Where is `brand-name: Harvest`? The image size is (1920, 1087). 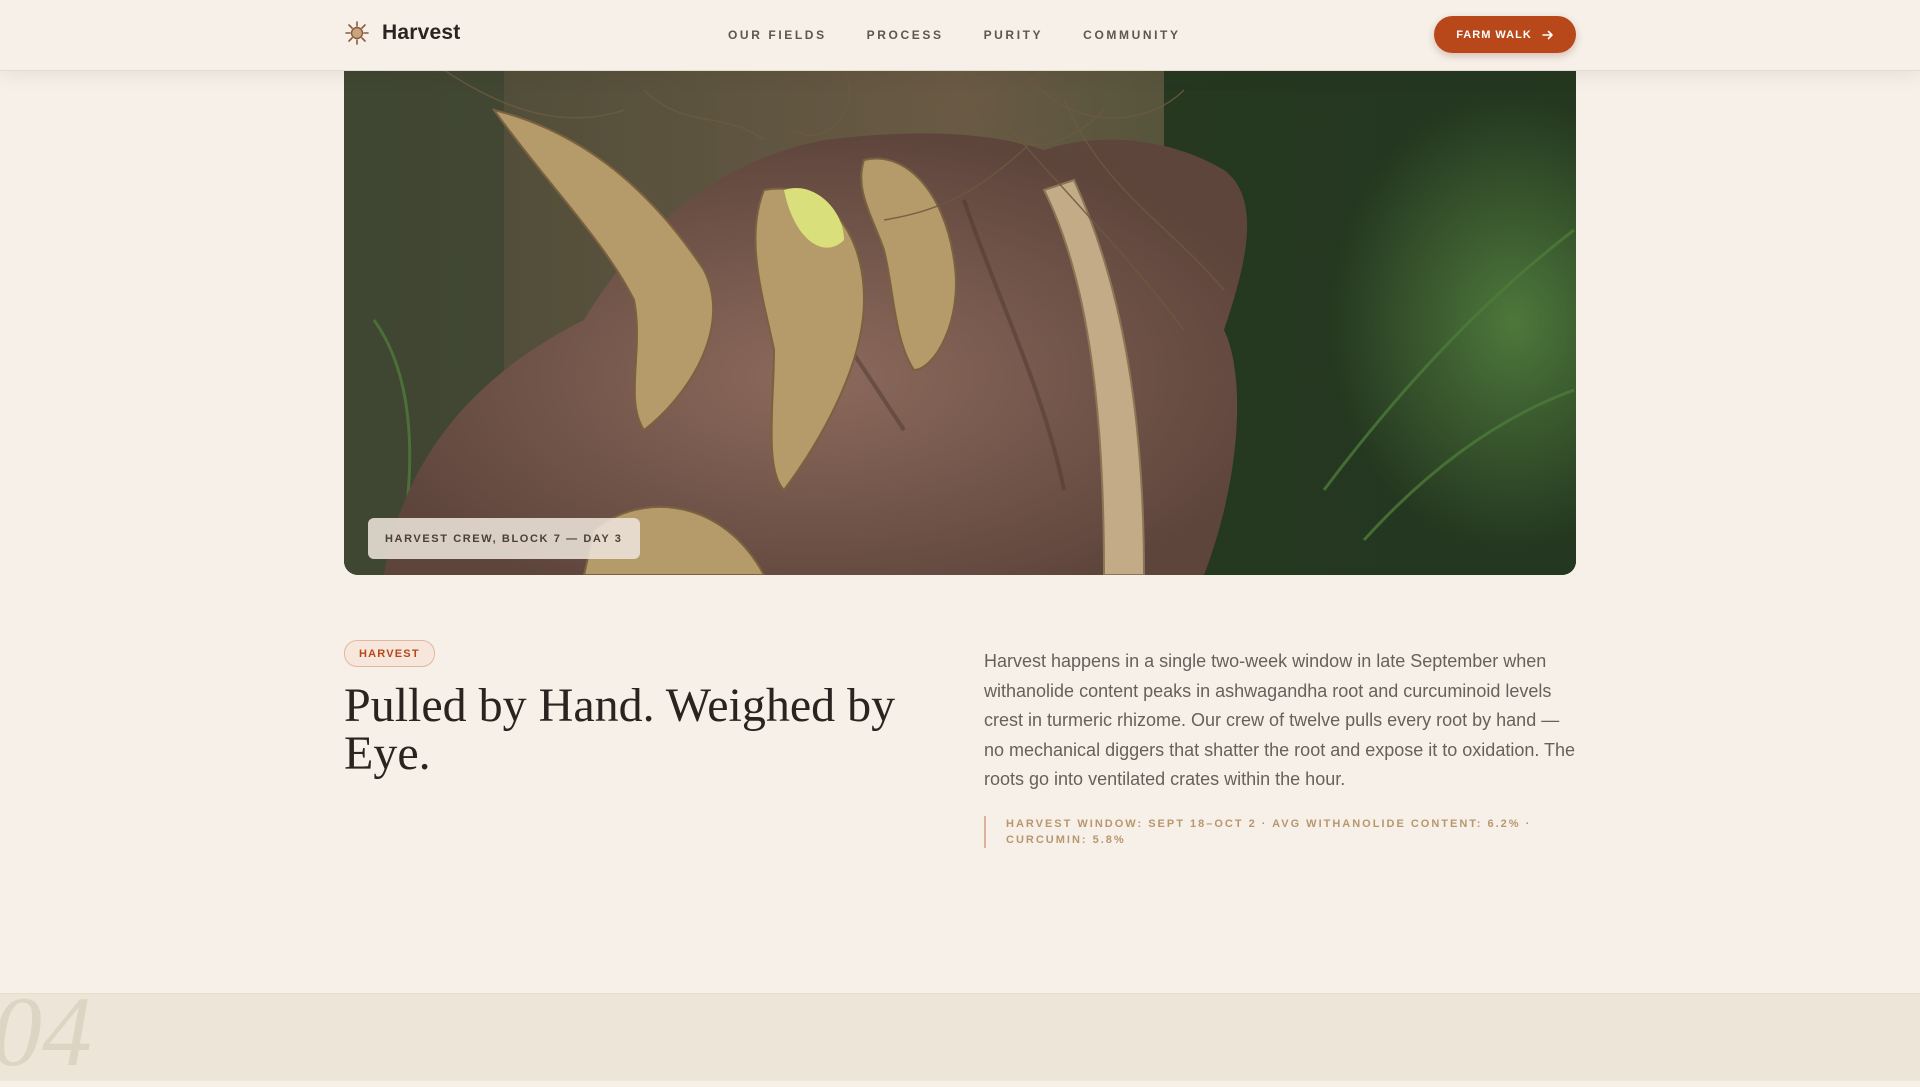
brand-name: Harvest is located at coordinates (421, 32).